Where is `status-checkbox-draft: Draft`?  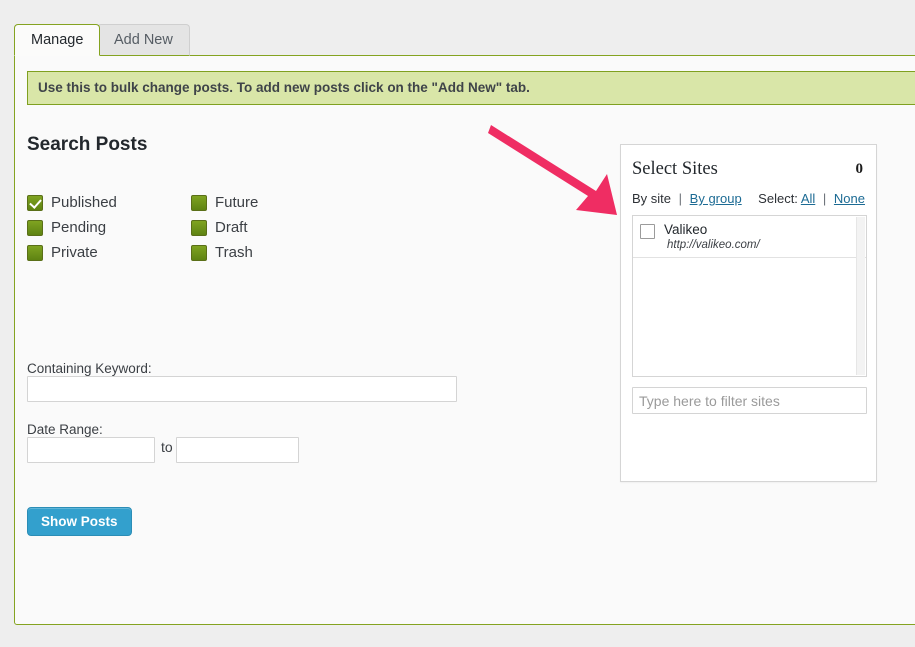 status-checkbox-draft: Draft is located at coordinates (219, 227).